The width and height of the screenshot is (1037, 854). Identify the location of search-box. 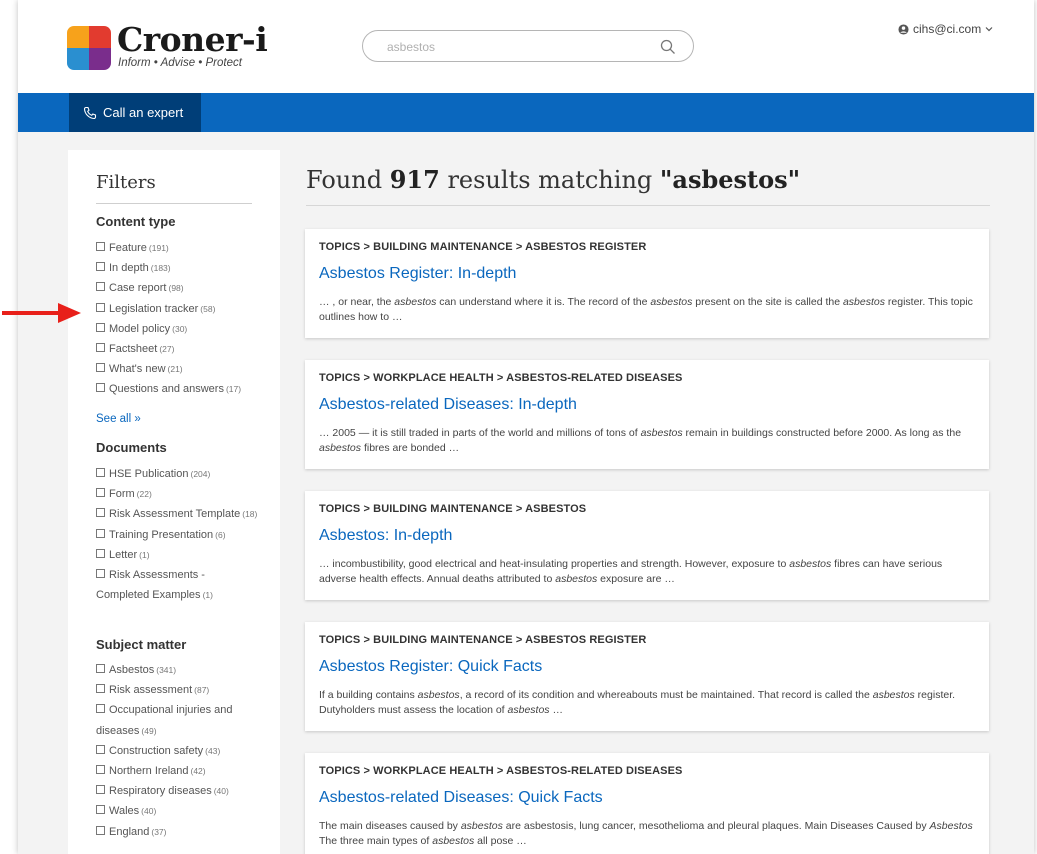
(528, 46).